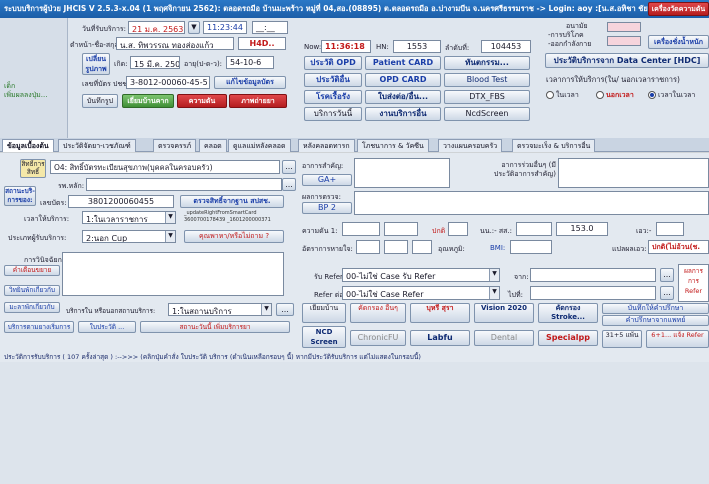 The width and height of the screenshot is (709, 484). What do you see at coordinates (232, 201) in the screenshot?
I see `check-right-button: ตรวจสิทธิ์จากฐาน สปสช.` at bounding box center [232, 201].